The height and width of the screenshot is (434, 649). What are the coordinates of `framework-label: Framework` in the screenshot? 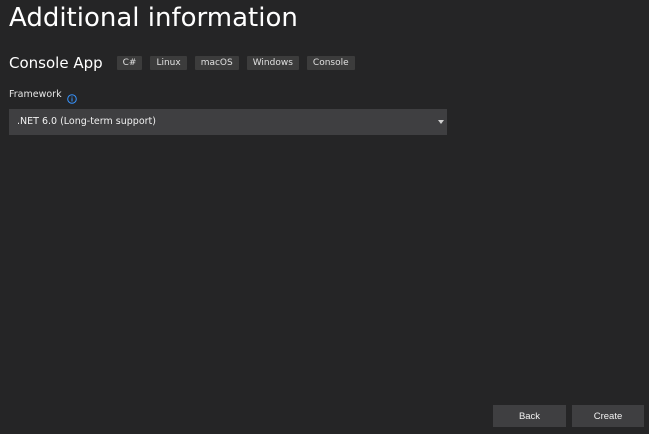 It's located at (35, 94).